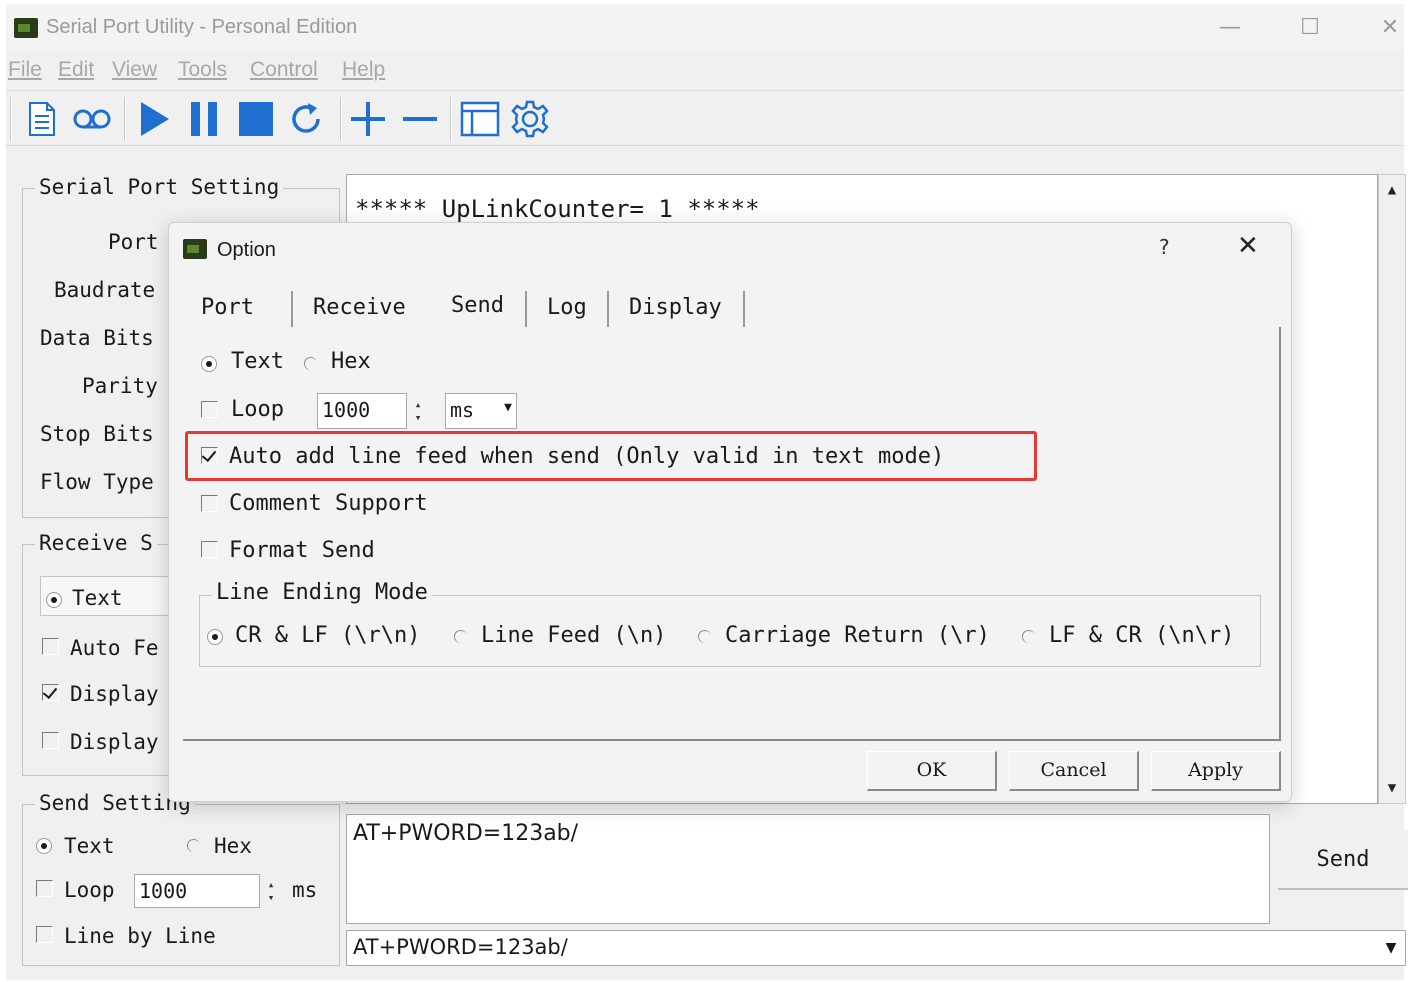 The image size is (1409, 982). What do you see at coordinates (25, 70) in the screenshot?
I see `menu-file: File` at bounding box center [25, 70].